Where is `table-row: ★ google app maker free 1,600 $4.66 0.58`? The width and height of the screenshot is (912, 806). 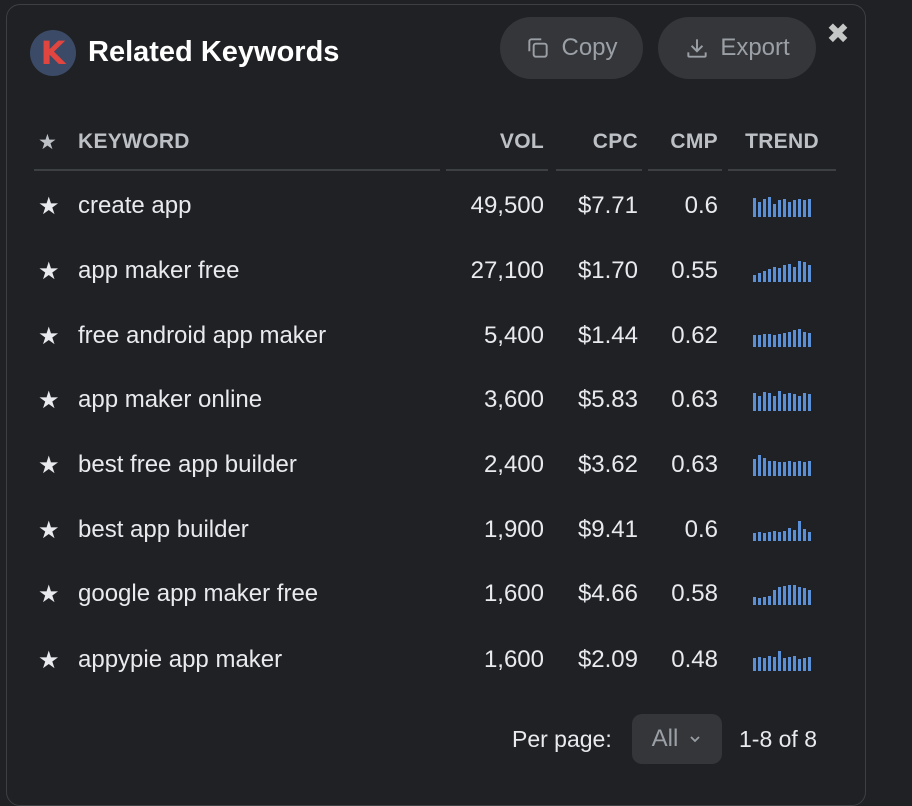
table-row: ★ google app maker free 1,600 $4.66 0.58 is located at coordinates (435, 594).